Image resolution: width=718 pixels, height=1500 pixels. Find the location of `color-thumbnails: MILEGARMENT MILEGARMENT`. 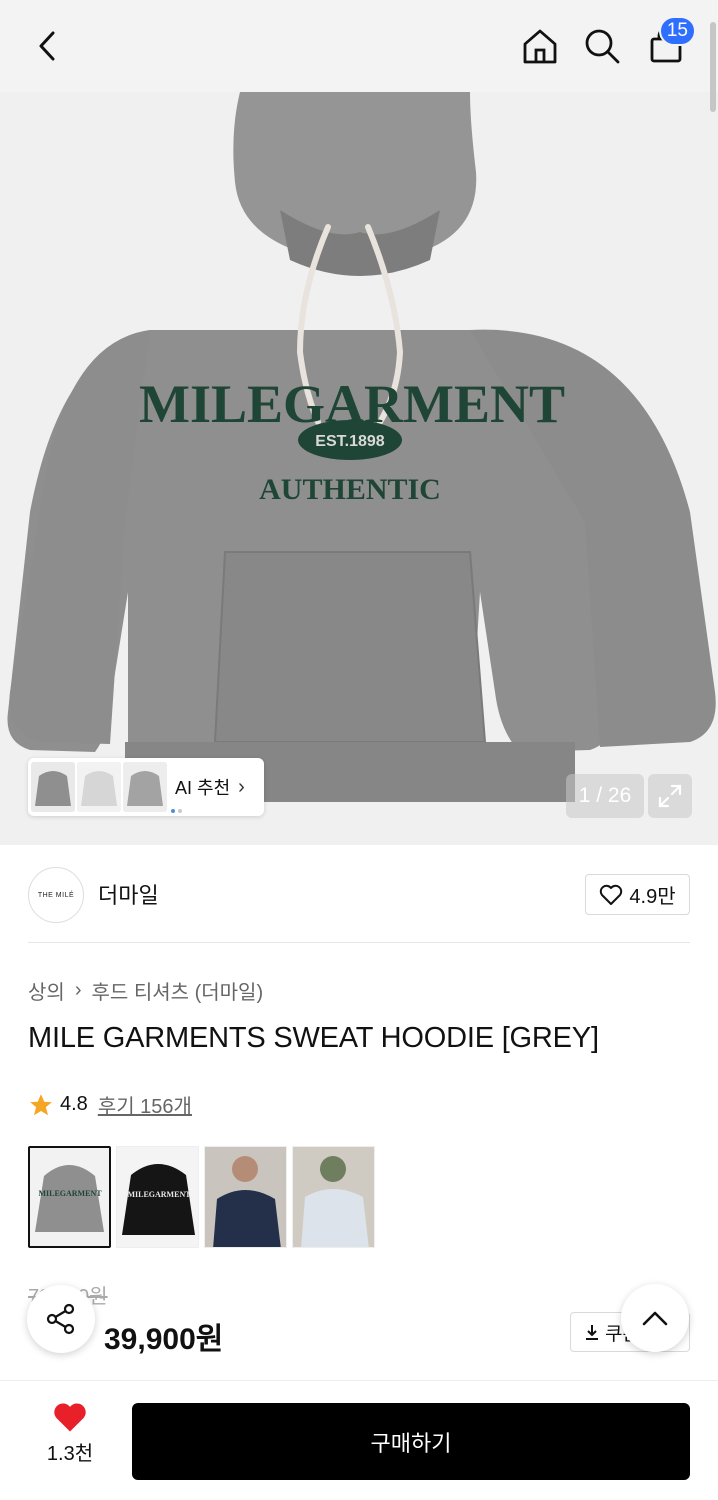

color-thumbnails: MILEGARMENT MILEGARMENT is located at coordinates (201, 1197).